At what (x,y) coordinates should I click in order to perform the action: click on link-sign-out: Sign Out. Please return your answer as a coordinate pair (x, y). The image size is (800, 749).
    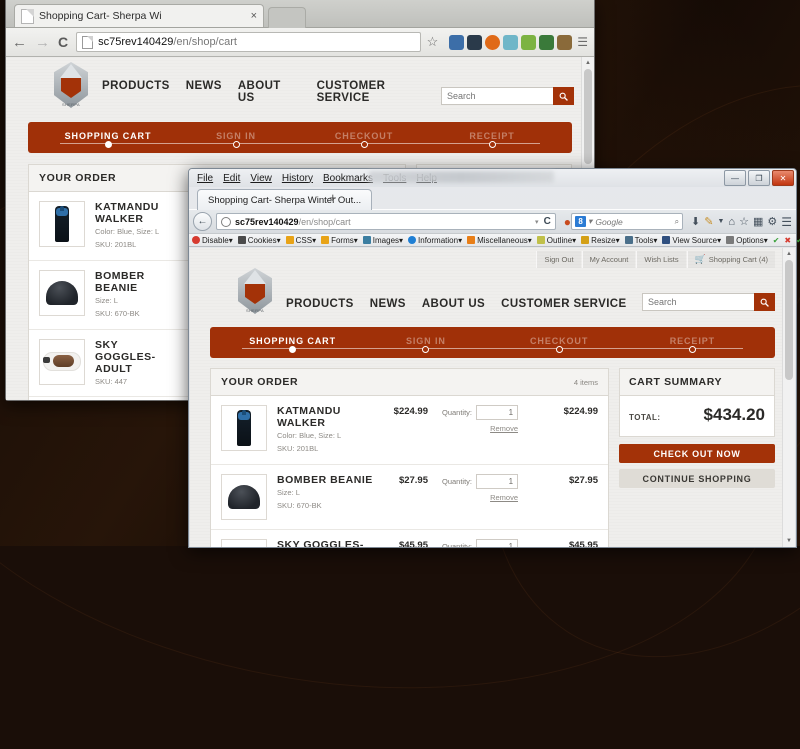
    Looking at the image, I should click on (558, 259).